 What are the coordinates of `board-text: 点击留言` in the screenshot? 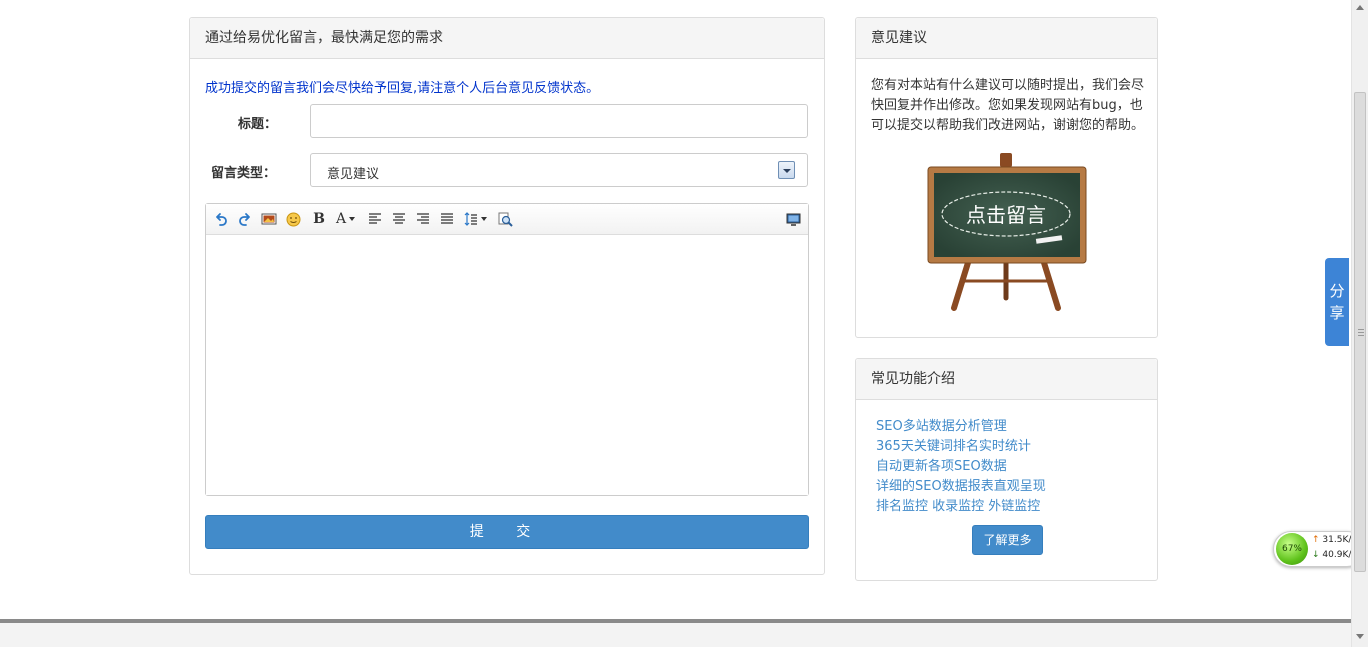 It's located at (1006, 215).